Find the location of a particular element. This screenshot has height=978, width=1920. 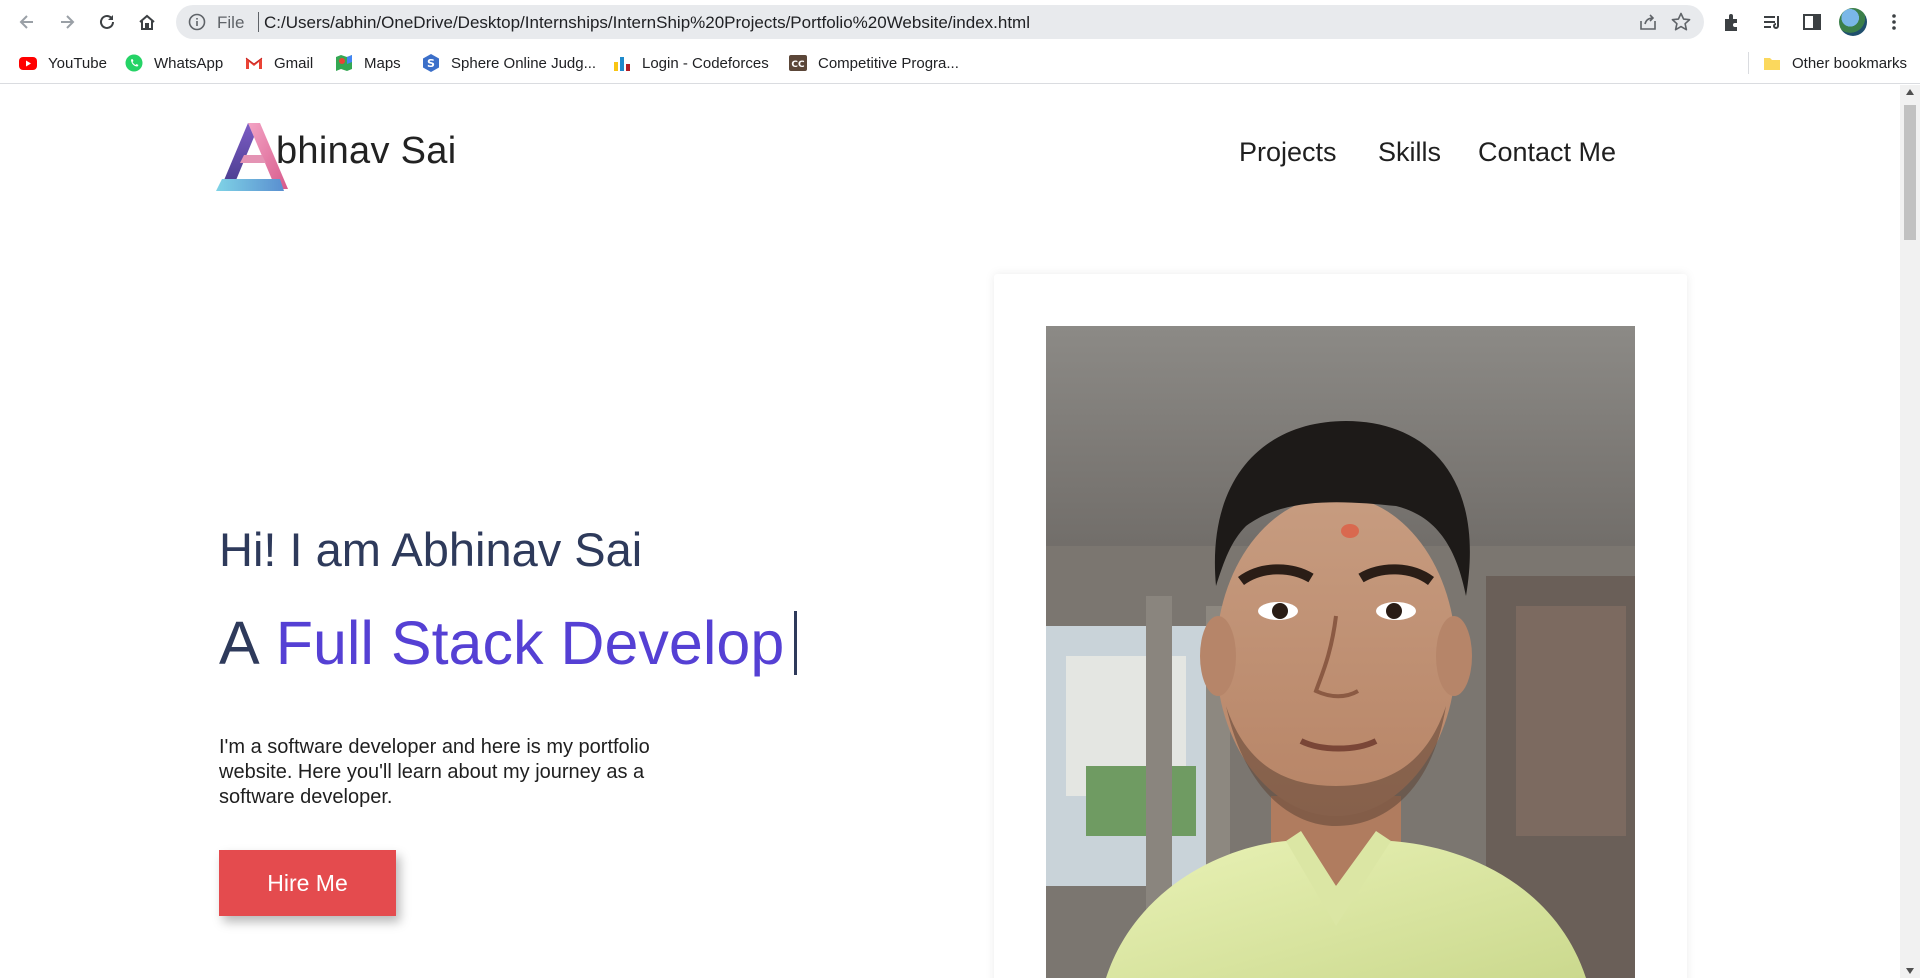

youtube-icon is located at coordinates (28, 63).